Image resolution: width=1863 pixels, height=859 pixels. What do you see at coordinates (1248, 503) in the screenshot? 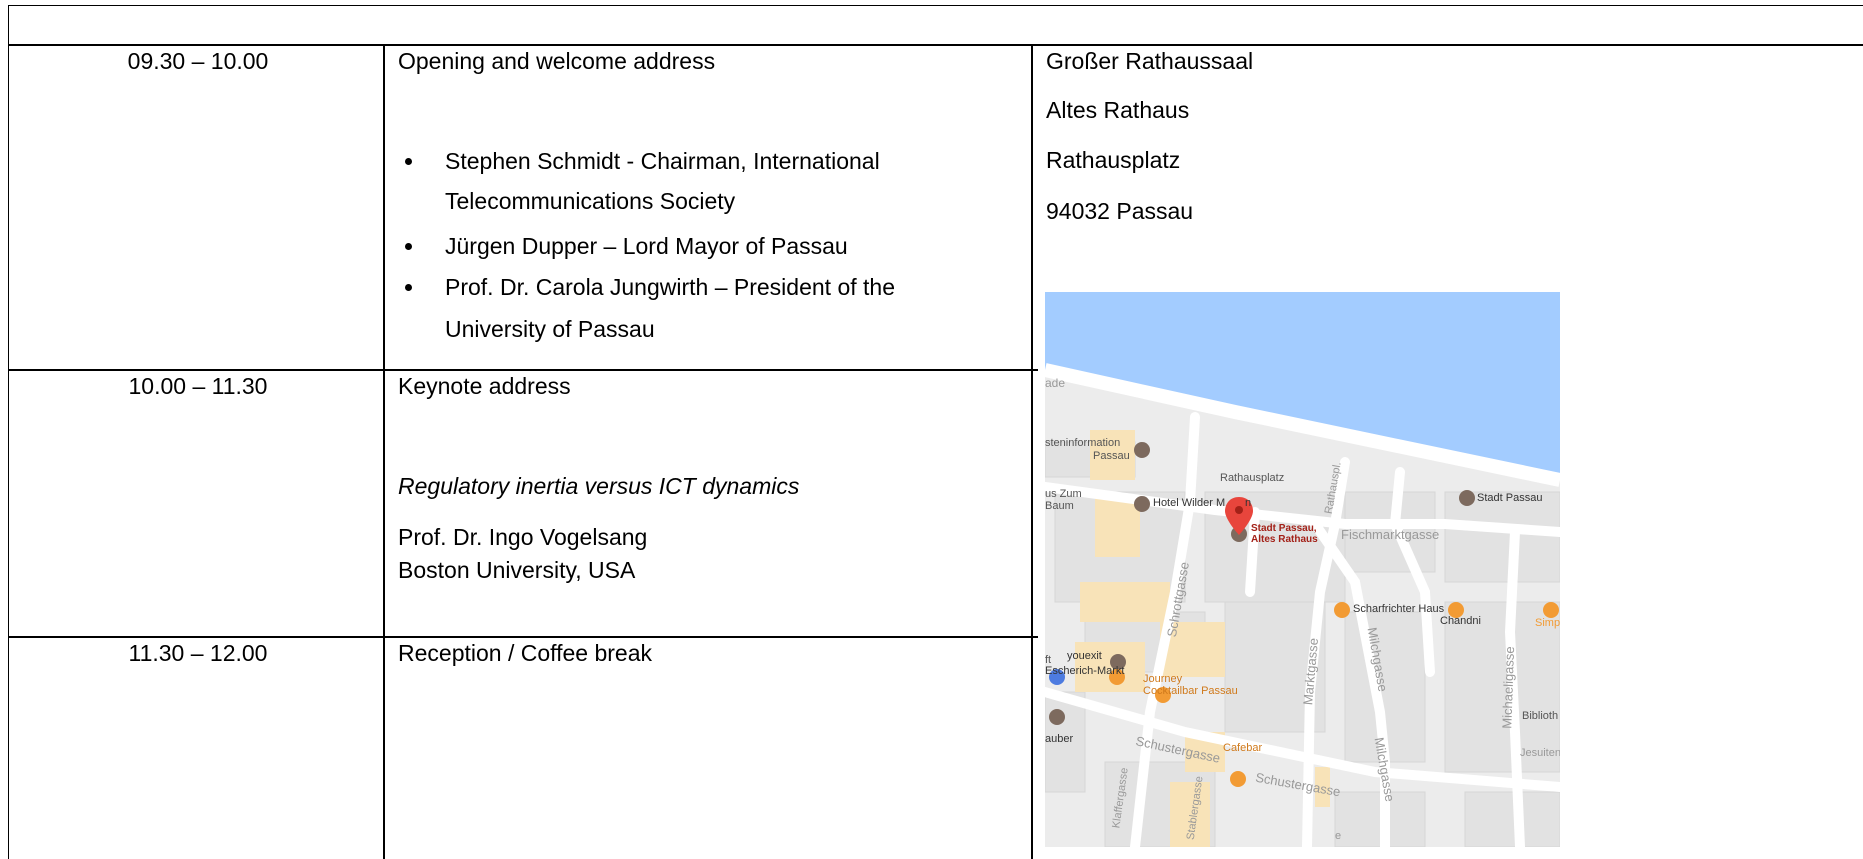
I see `map-label-hotel-tail: n` at bounding box center [1248, 503].